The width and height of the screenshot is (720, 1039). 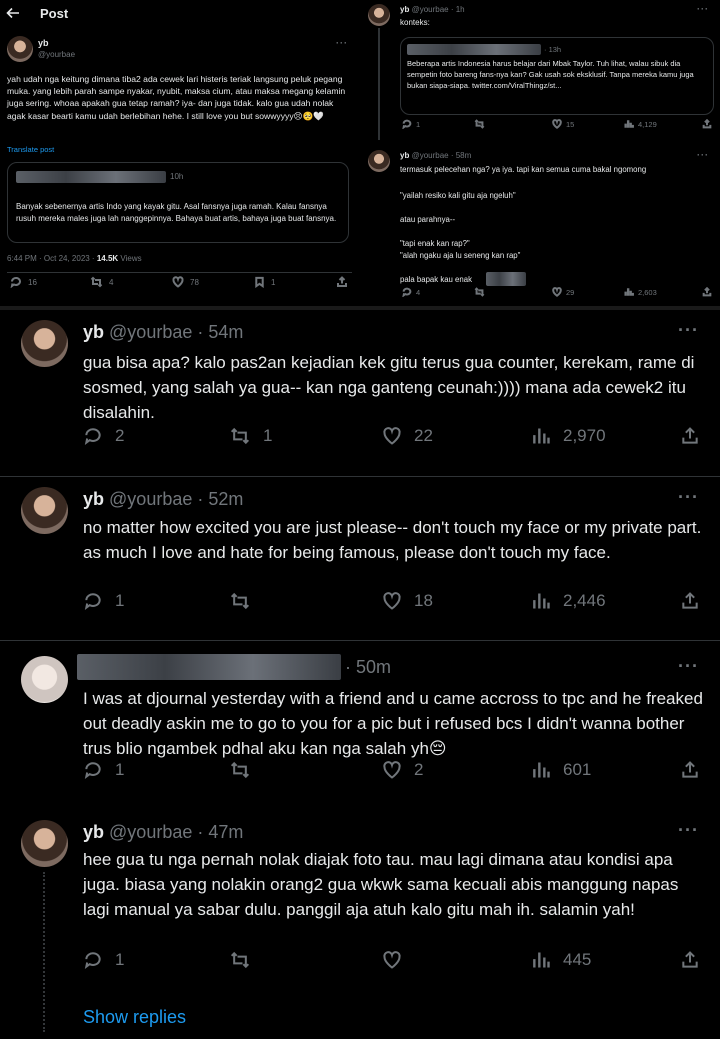 I want to click on views-count: 4,129, so click(x=647, y=124).